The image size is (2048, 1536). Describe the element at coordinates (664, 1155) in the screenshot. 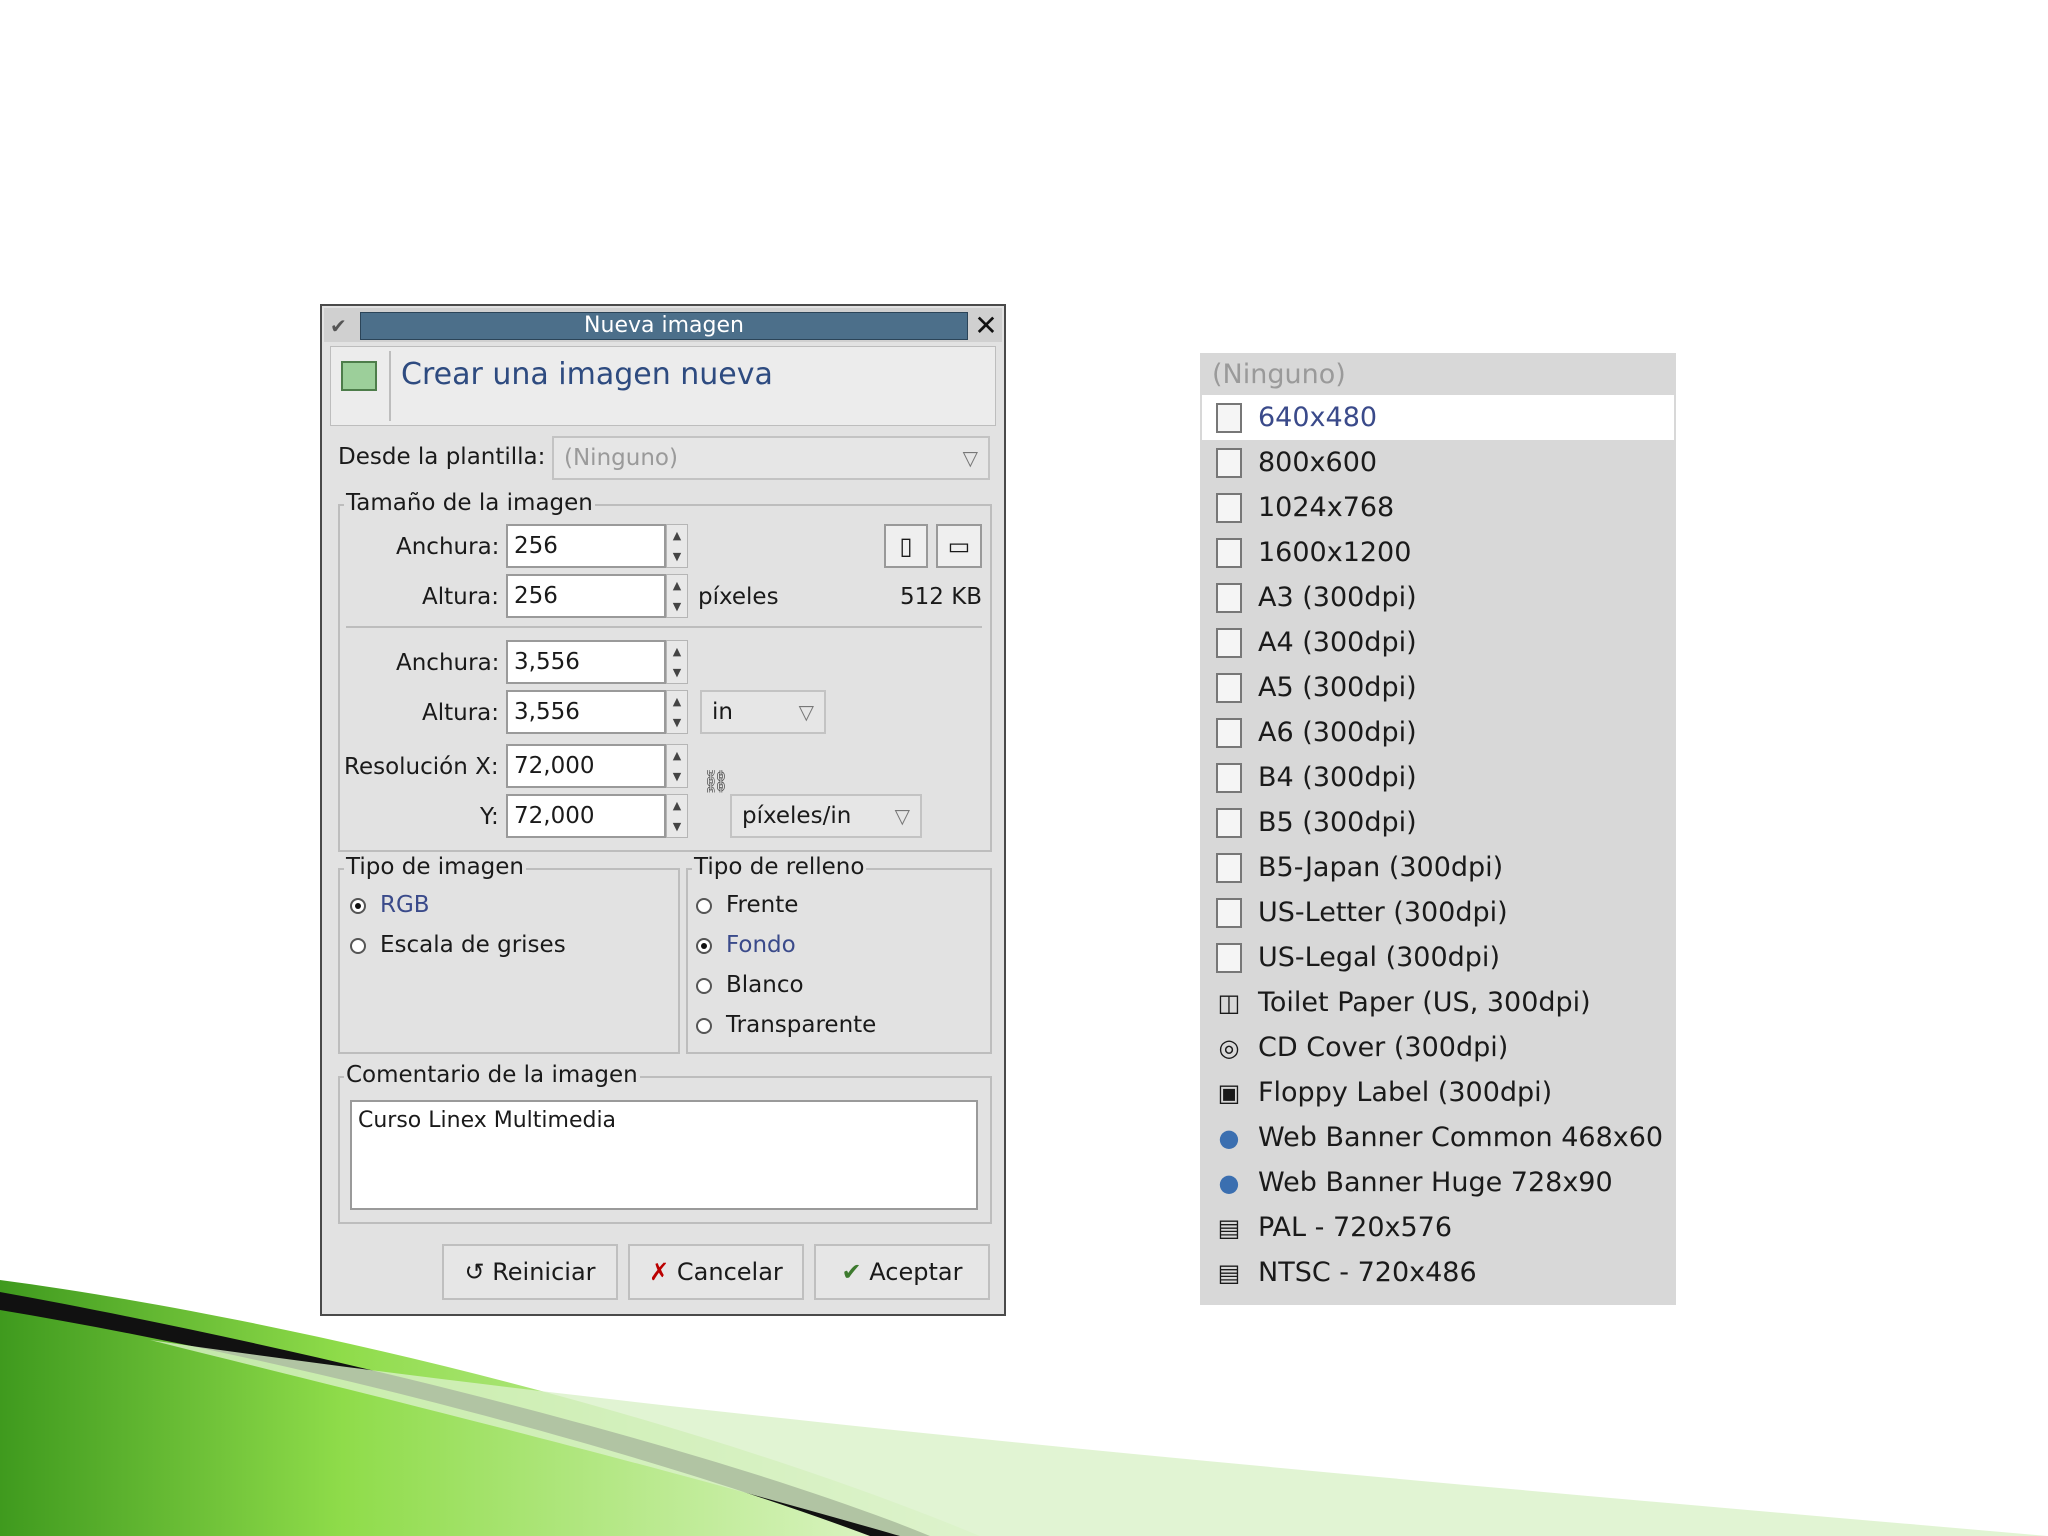

I see `comment-textarea: Curso Linex Multimedia` at that location.